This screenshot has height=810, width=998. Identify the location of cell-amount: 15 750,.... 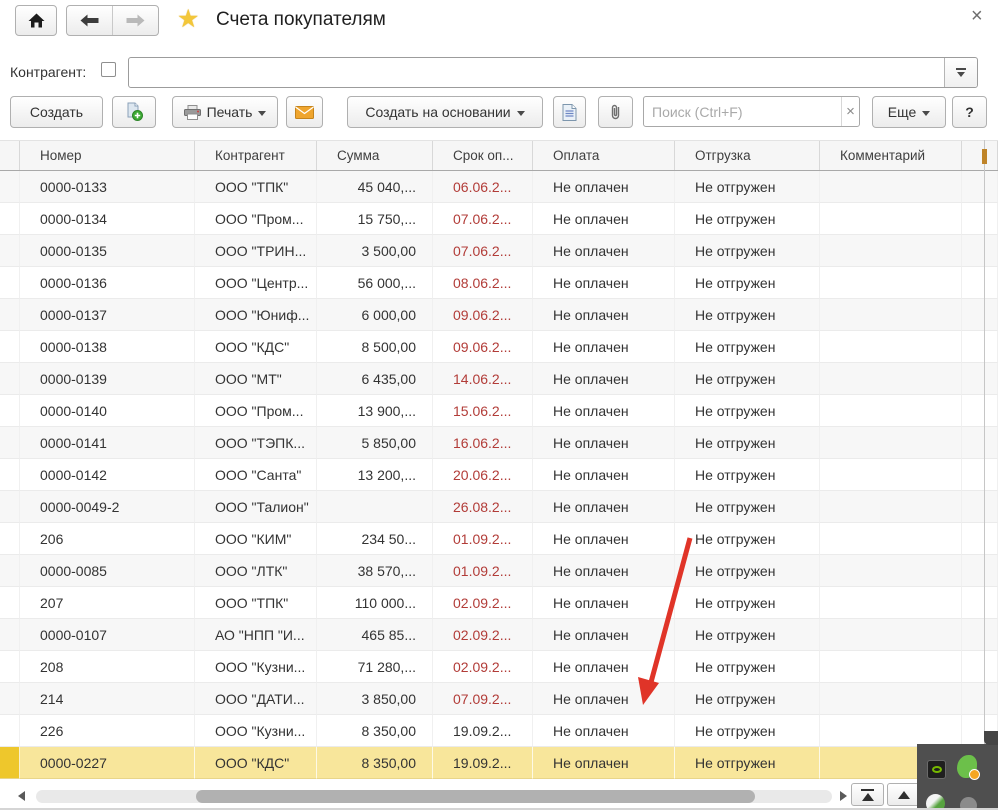
(375, 219).